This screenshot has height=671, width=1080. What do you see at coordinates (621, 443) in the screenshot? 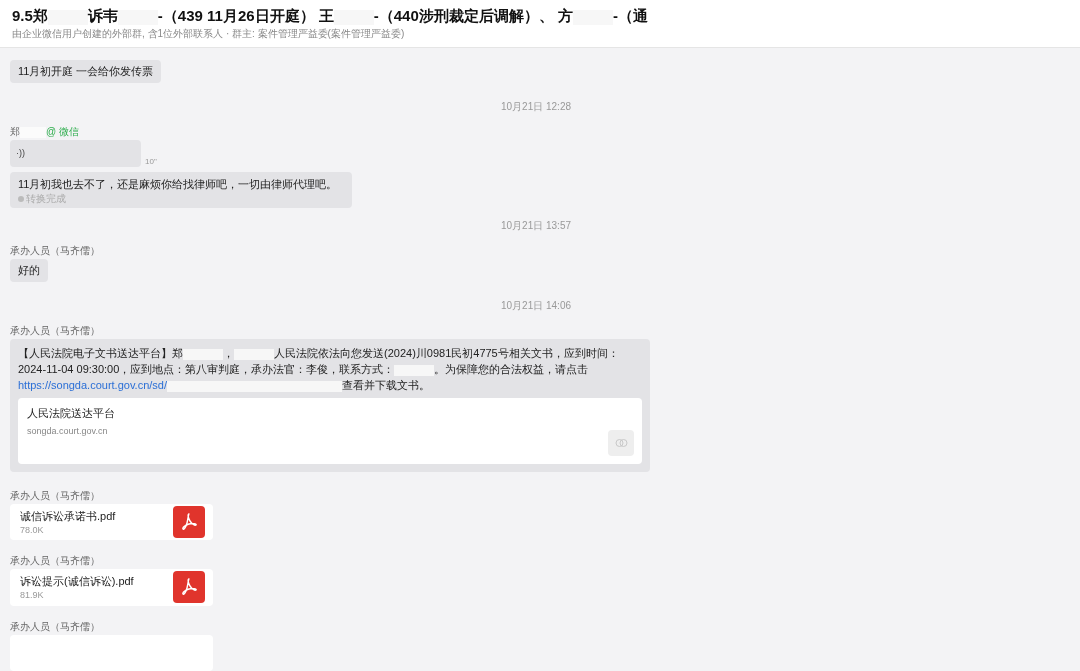
I see `link-icon` at bounding box center [621, 443].